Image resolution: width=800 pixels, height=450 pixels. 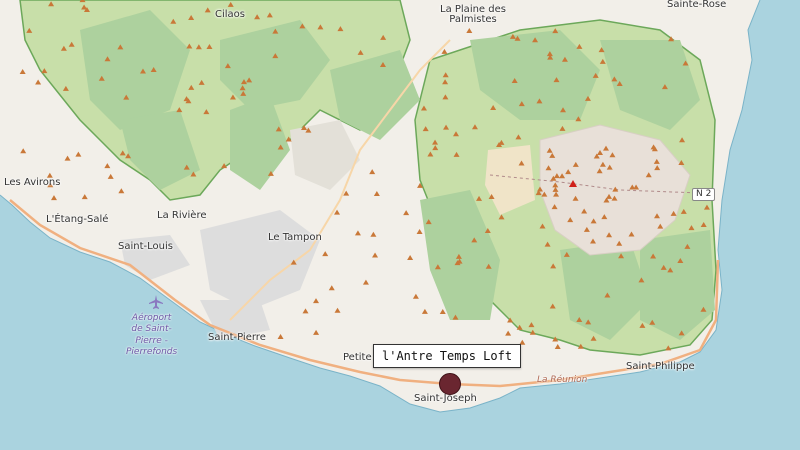 I want to click on place-label-plaine-des-palmistes: La Plaine des Palmistes, so click(x=473, y=14).